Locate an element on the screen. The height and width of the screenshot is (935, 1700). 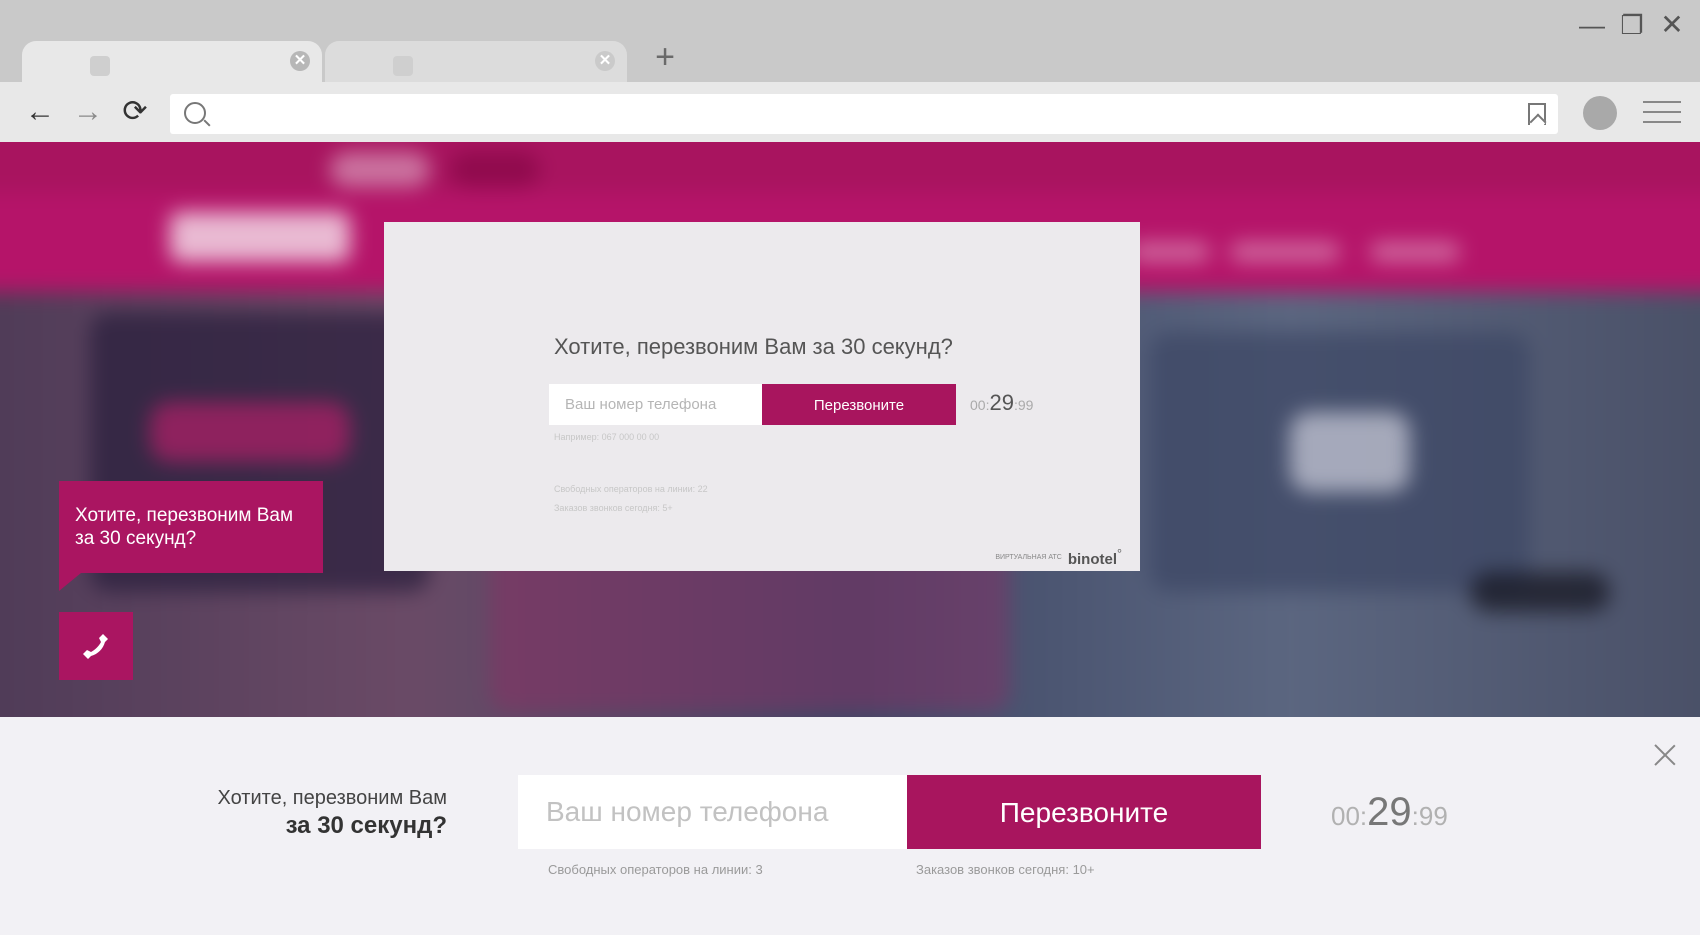
bubble-text: Хотите, перезвоним Вам за 30 секунд? is located at coordinates (184, 527).